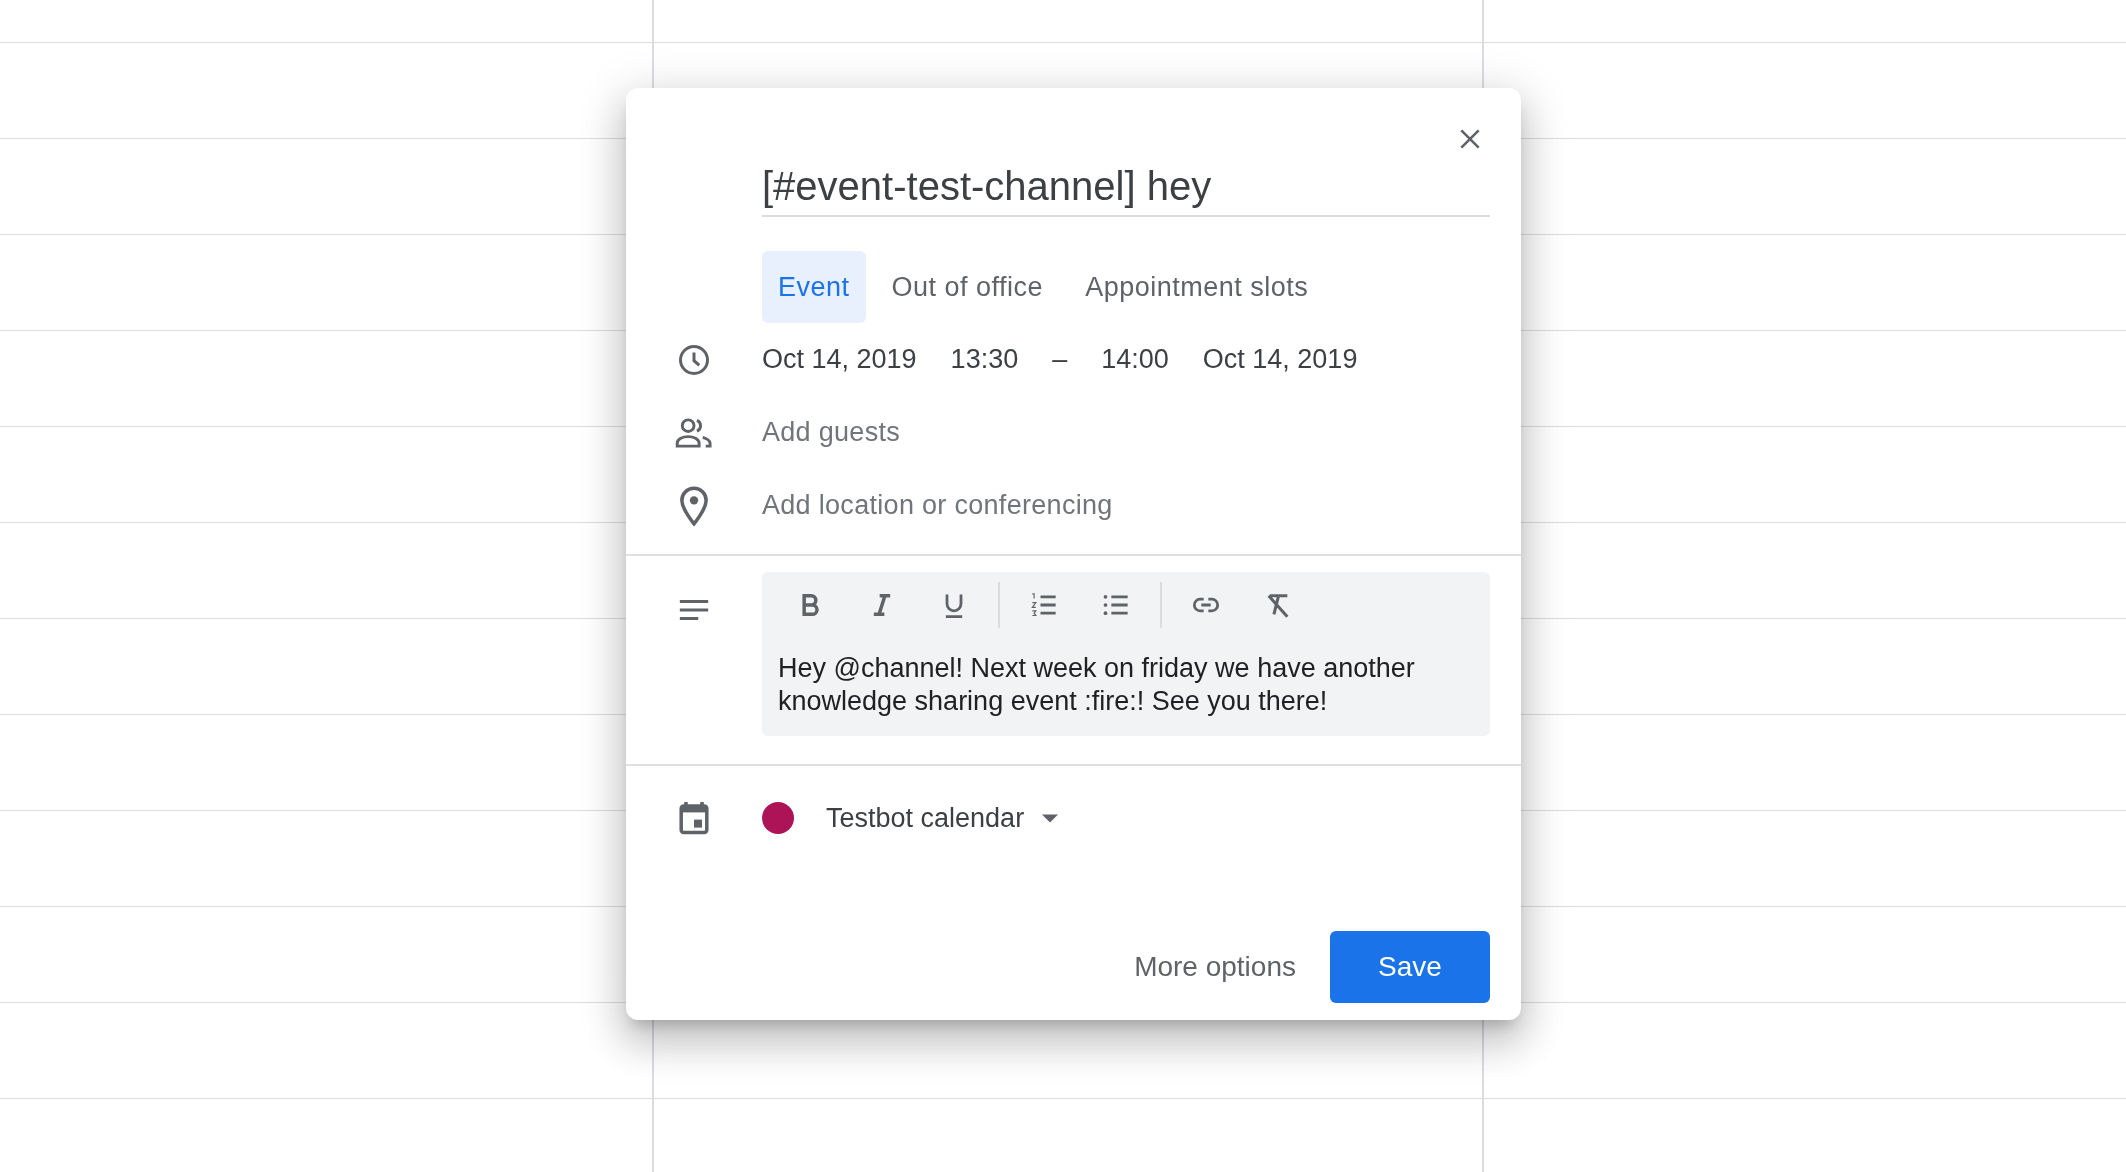  Describe the element at coordinates (1215, 967) in the screenshot. I see `more-options-button: More options` at that location.